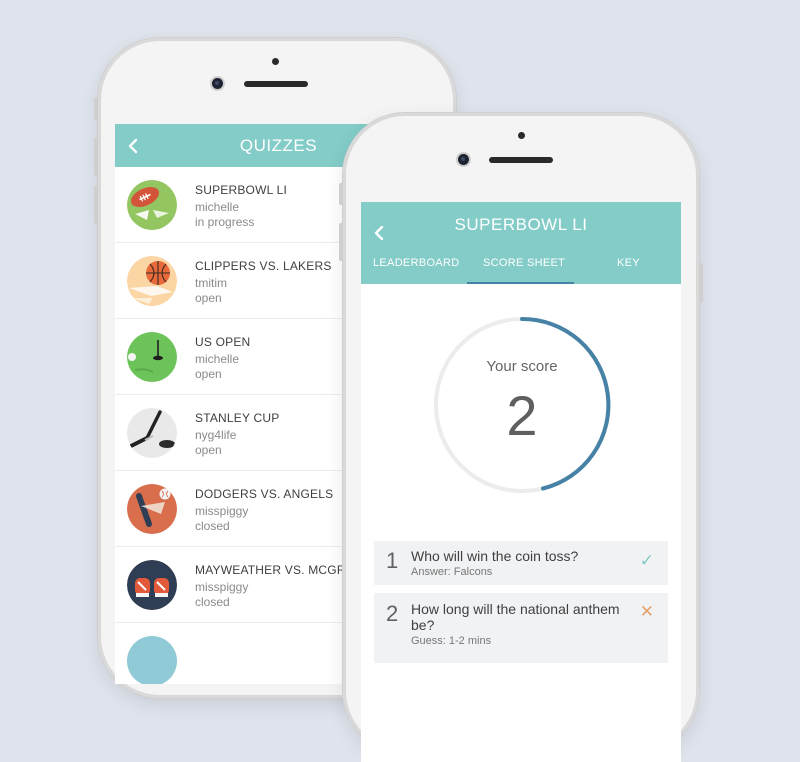 The width and height of the screenshot is (800, 762). Describe the element at coordinates (96, 205) in the screenshot. I see `volume-down-button` at that location.